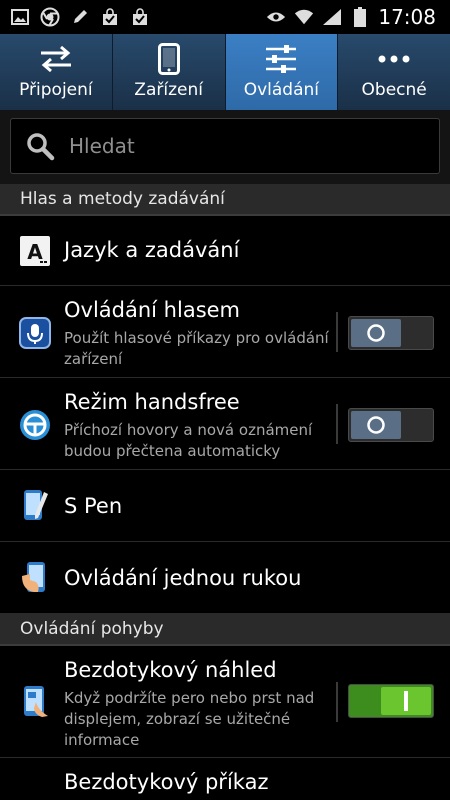 Image resolution: width=450 pixels, height=800 pixels. Describe the element at coordinates (122, 199) in the screenshot. I see `section-title: Hlas a metody zadávání` at that location.